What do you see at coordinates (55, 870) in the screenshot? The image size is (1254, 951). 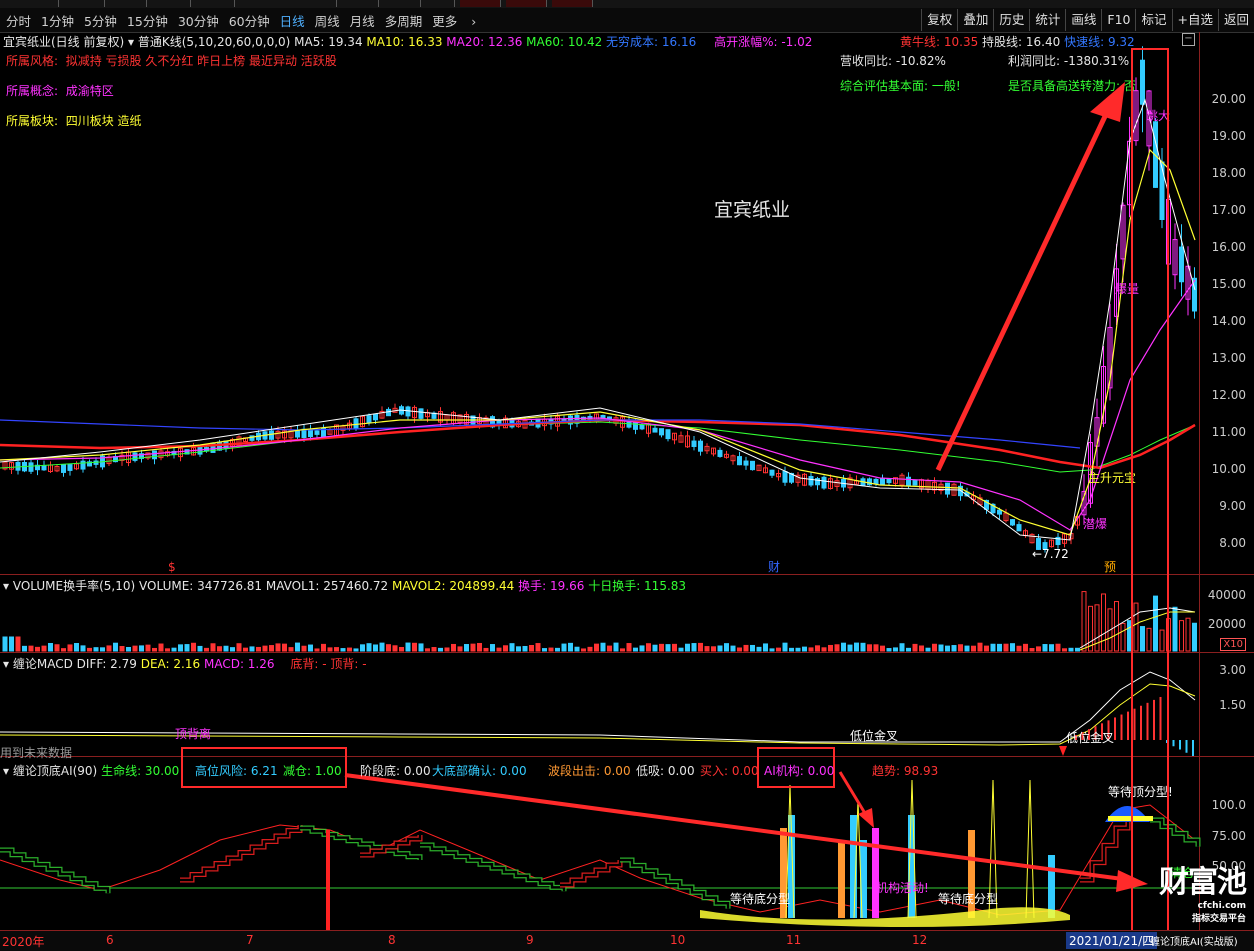 I see `stair-line` at bounding box center [55, 870].